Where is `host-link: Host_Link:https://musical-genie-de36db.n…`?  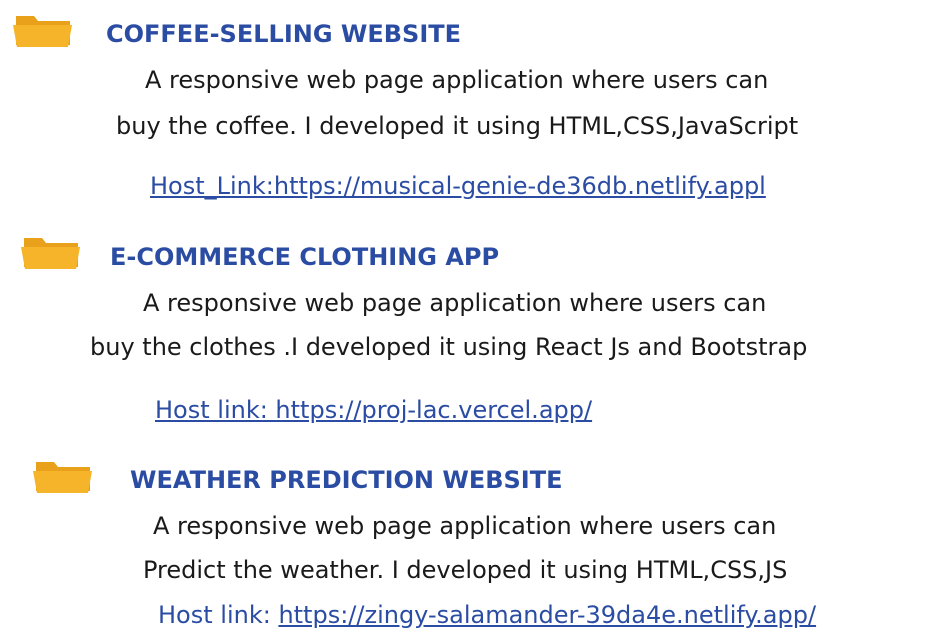 host-link: Host_Link:https://musical-genie-de36db.n… is located at coordinates (458, 186).